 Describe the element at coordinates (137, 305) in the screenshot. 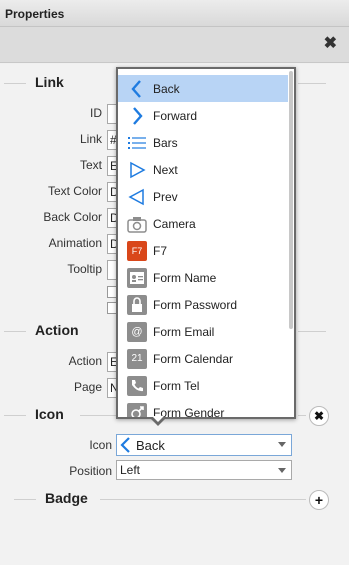

I see `lock-icon` at that location.